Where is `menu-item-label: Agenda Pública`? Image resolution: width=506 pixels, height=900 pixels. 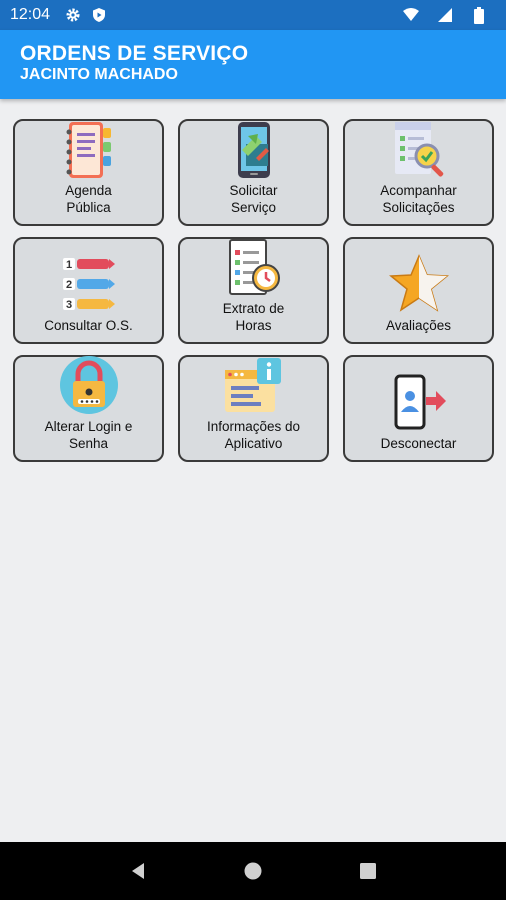 menu-item-label: Agenda Pública is located at coordinates (88, 199).